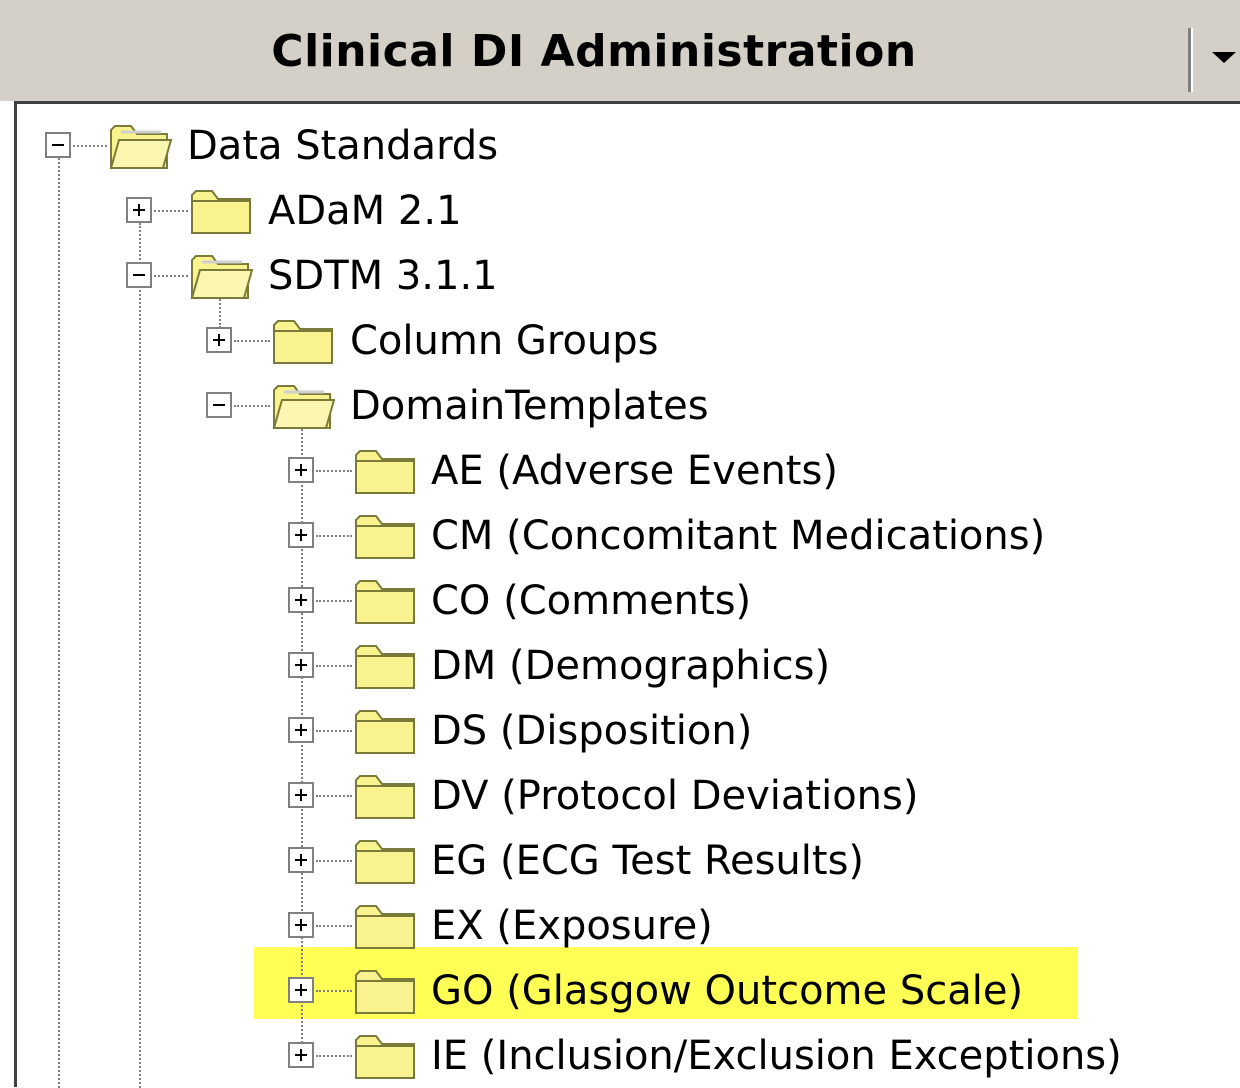 The image size is (1240, 1088). I want to click on tree-node-domain: DV (Protocol Deviations), so click(567, 796).